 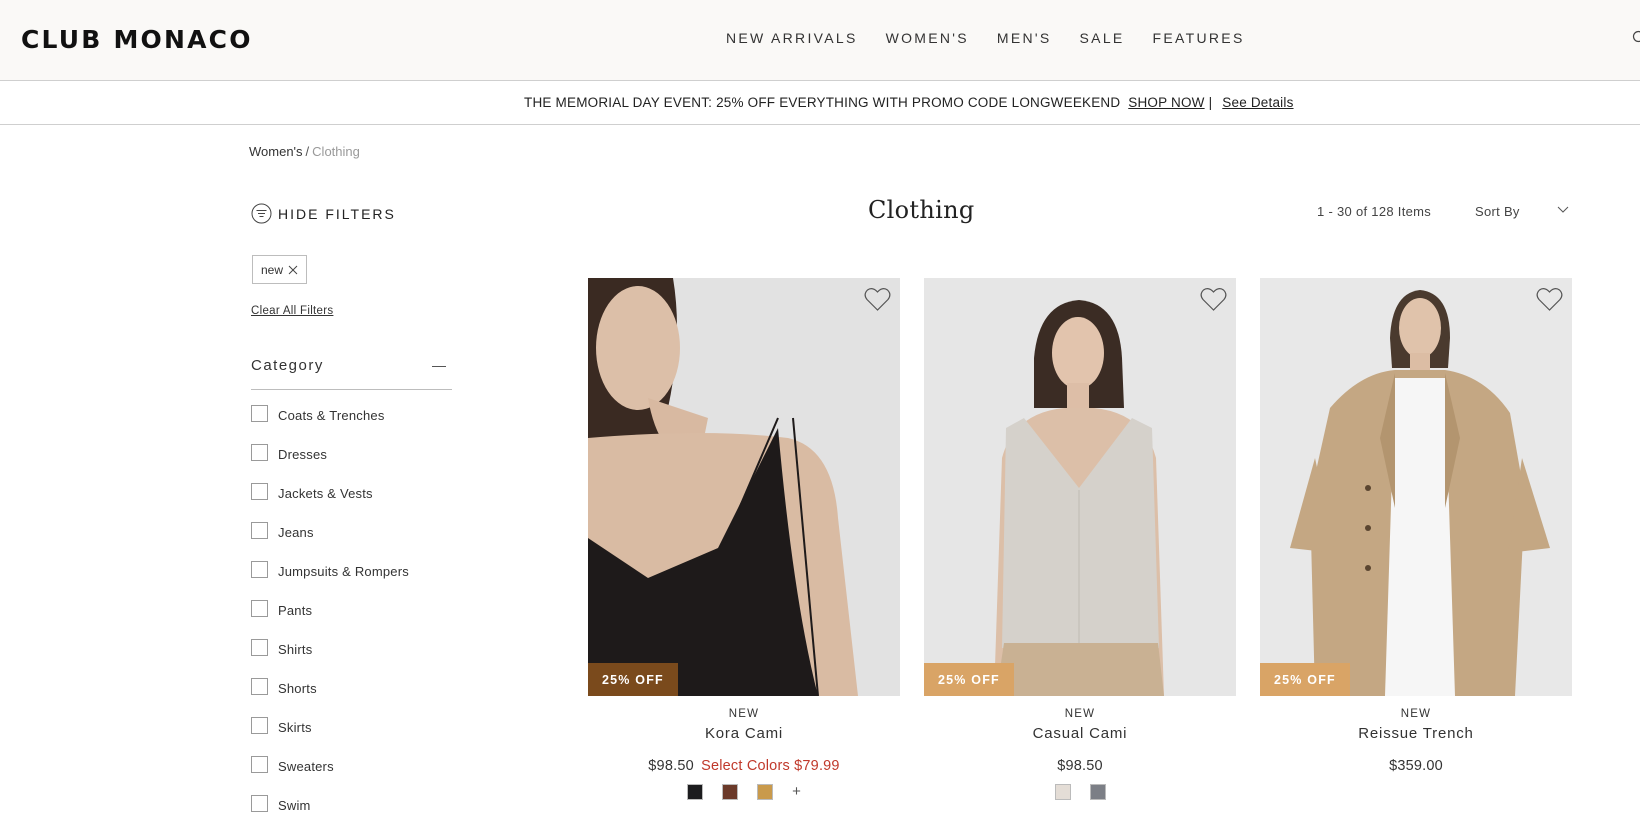 What do you see at coordinates (295, 727) in the screenshot?
I see `category-label: Skirts` at bounding box center [295, 727].